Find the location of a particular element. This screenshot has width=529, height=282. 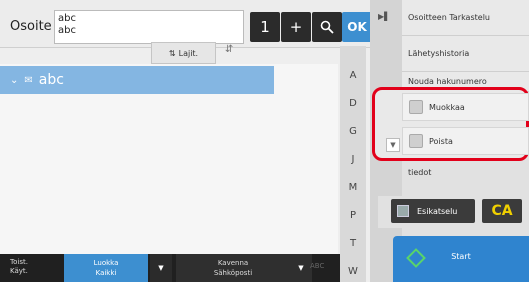

clear-all-button: CA is located at coordinates (502, 211).